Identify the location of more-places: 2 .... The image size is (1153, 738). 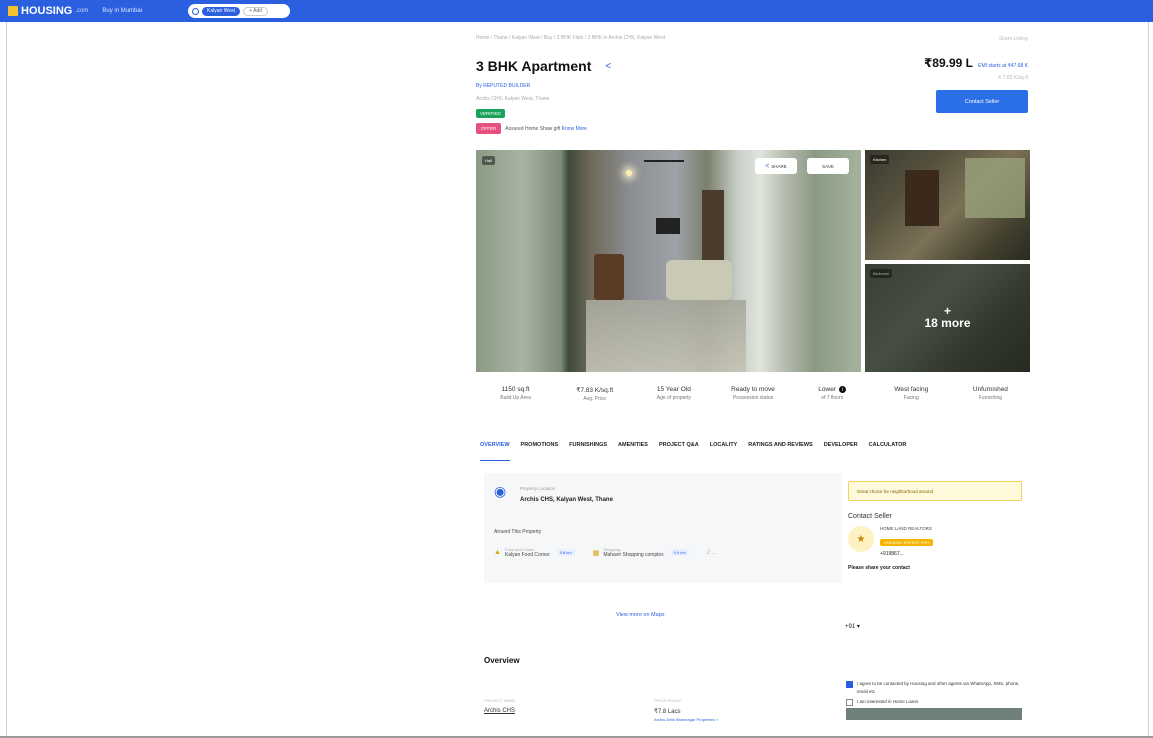
(712, 553).